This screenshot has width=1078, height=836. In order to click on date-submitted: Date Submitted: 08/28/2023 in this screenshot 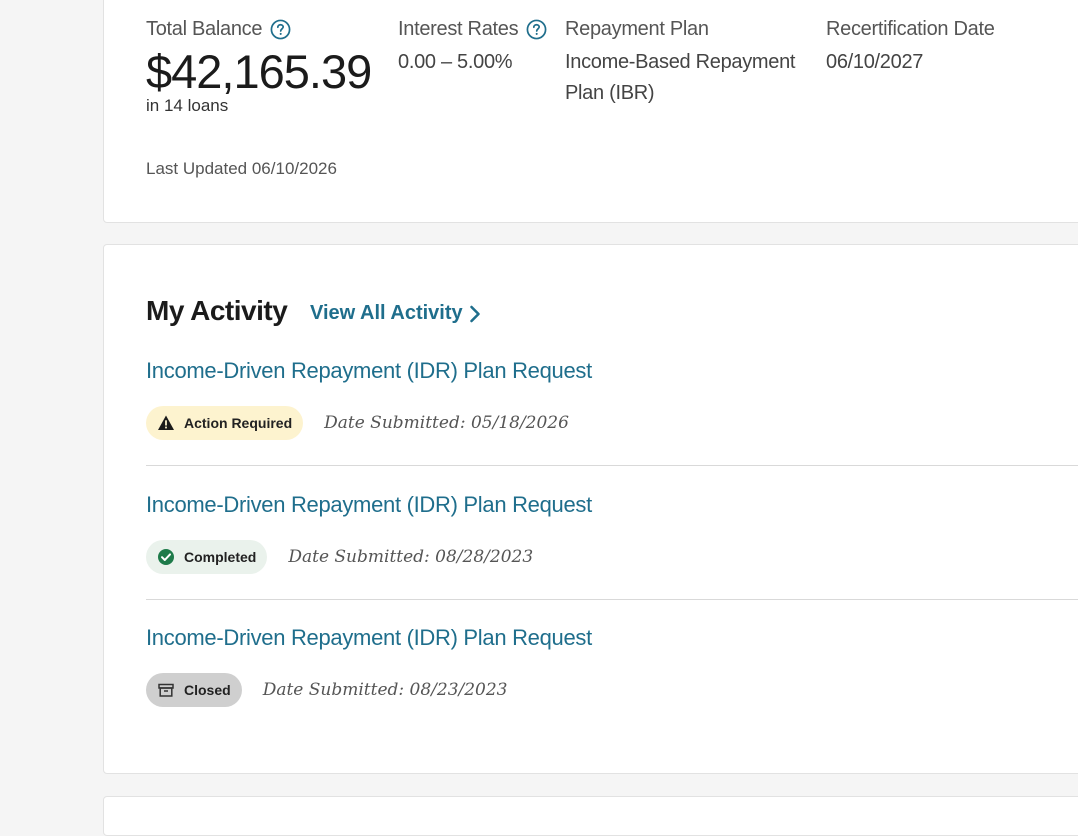, I will do `click(411, 557)`.